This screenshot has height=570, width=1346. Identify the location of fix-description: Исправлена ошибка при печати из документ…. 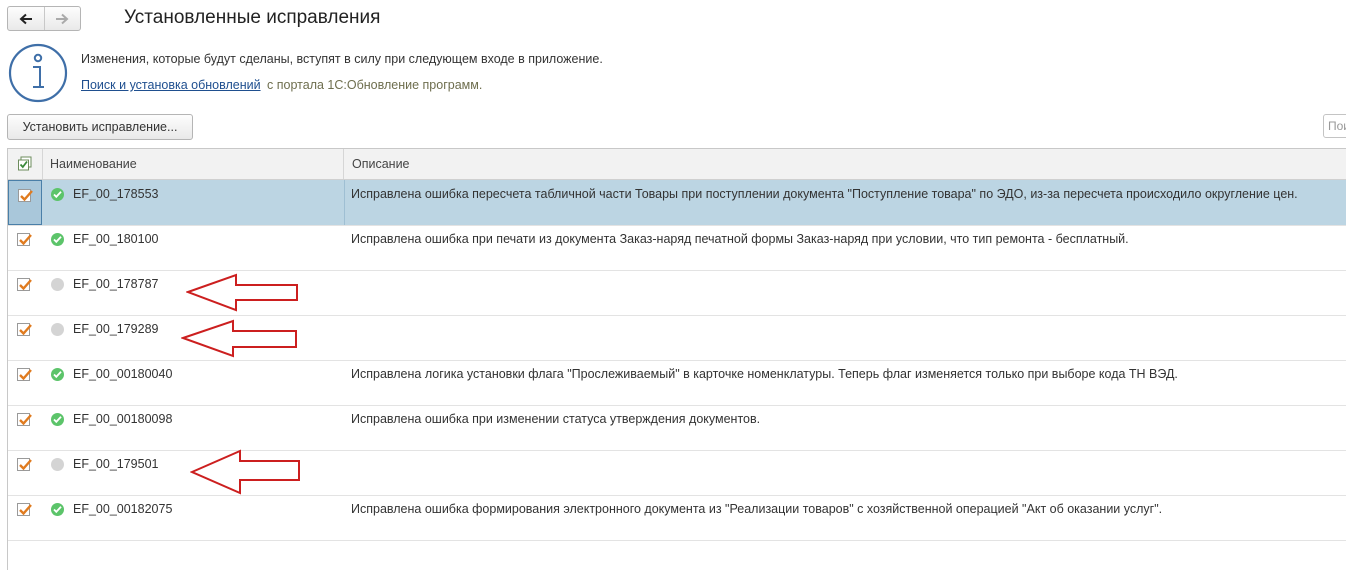
(740, 239).